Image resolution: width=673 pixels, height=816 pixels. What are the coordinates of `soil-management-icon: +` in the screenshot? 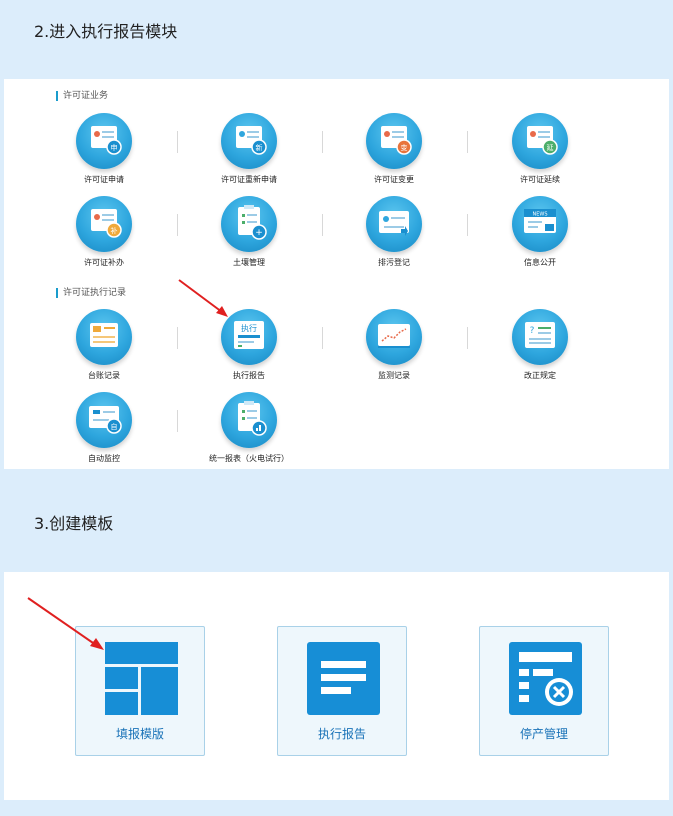 It's located at (249, 224).